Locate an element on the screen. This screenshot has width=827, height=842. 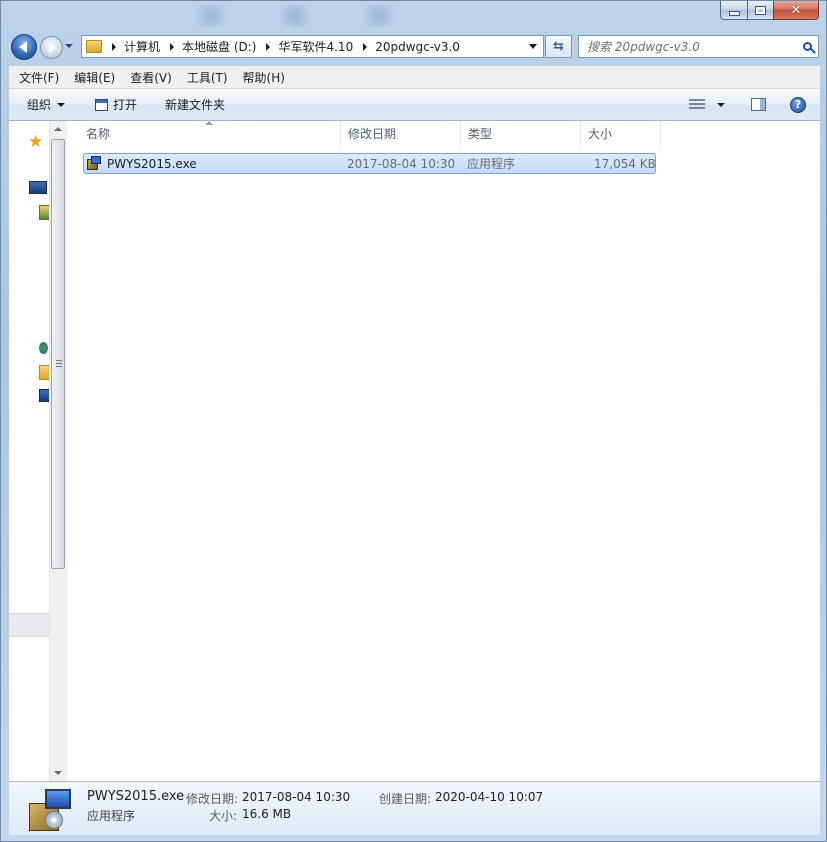
application-icon is located at coordinates (94, 163).